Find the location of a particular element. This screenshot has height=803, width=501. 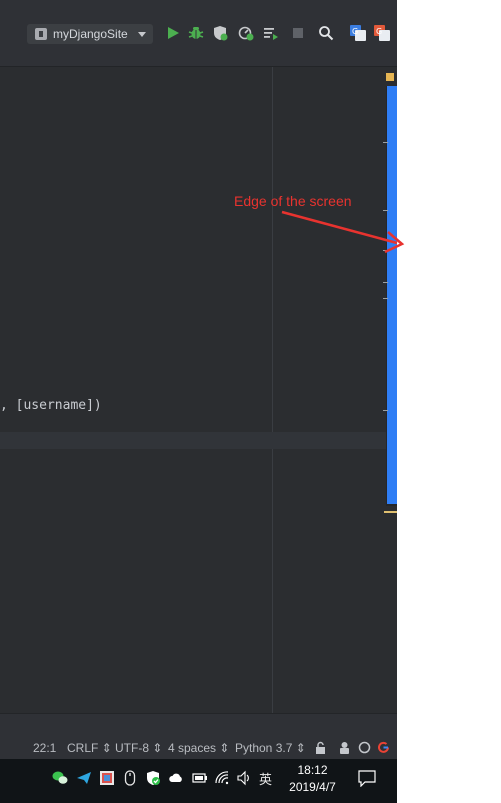

run-configuration-label: myDjangoSite is located at coordinates (90, 34).